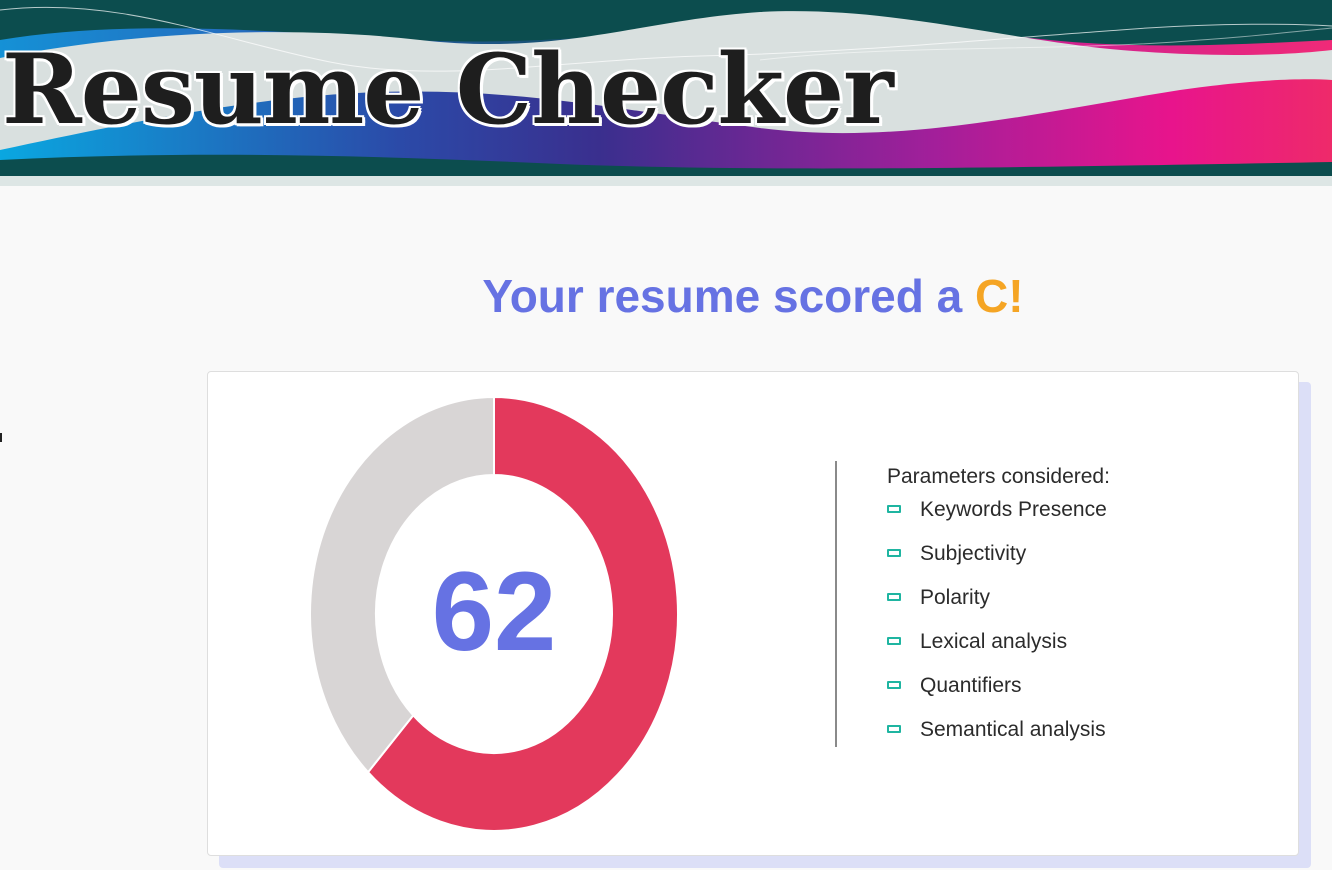  What do you see at coordinates (973, 553) in the screenshot?
I see `parameter-label: Subjectivity` at bounding box center [973, 553].